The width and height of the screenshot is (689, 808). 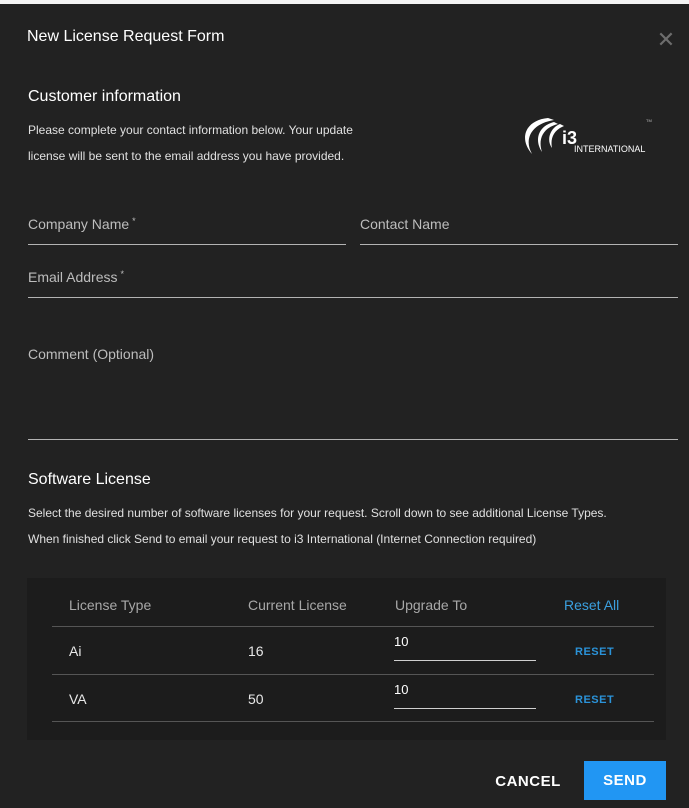 I want to click on email-address-field: Email Address *, so click(x=355, y=281).